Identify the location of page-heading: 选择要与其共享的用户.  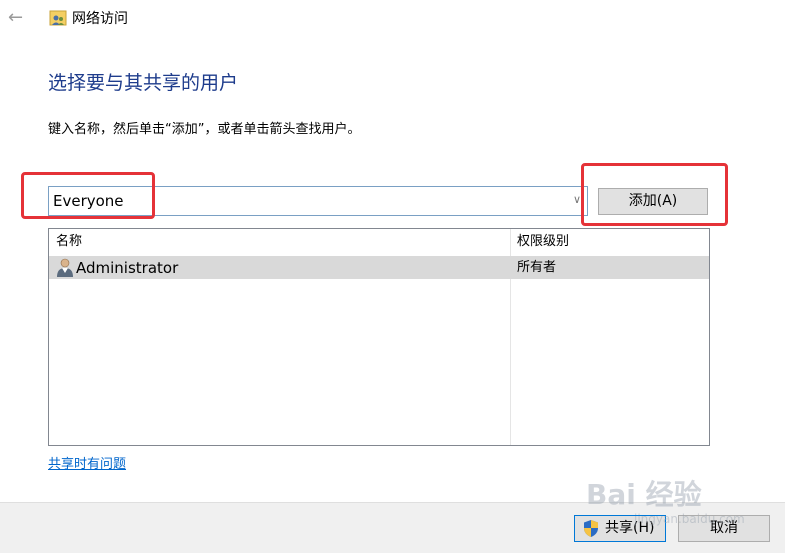
(143, 83).